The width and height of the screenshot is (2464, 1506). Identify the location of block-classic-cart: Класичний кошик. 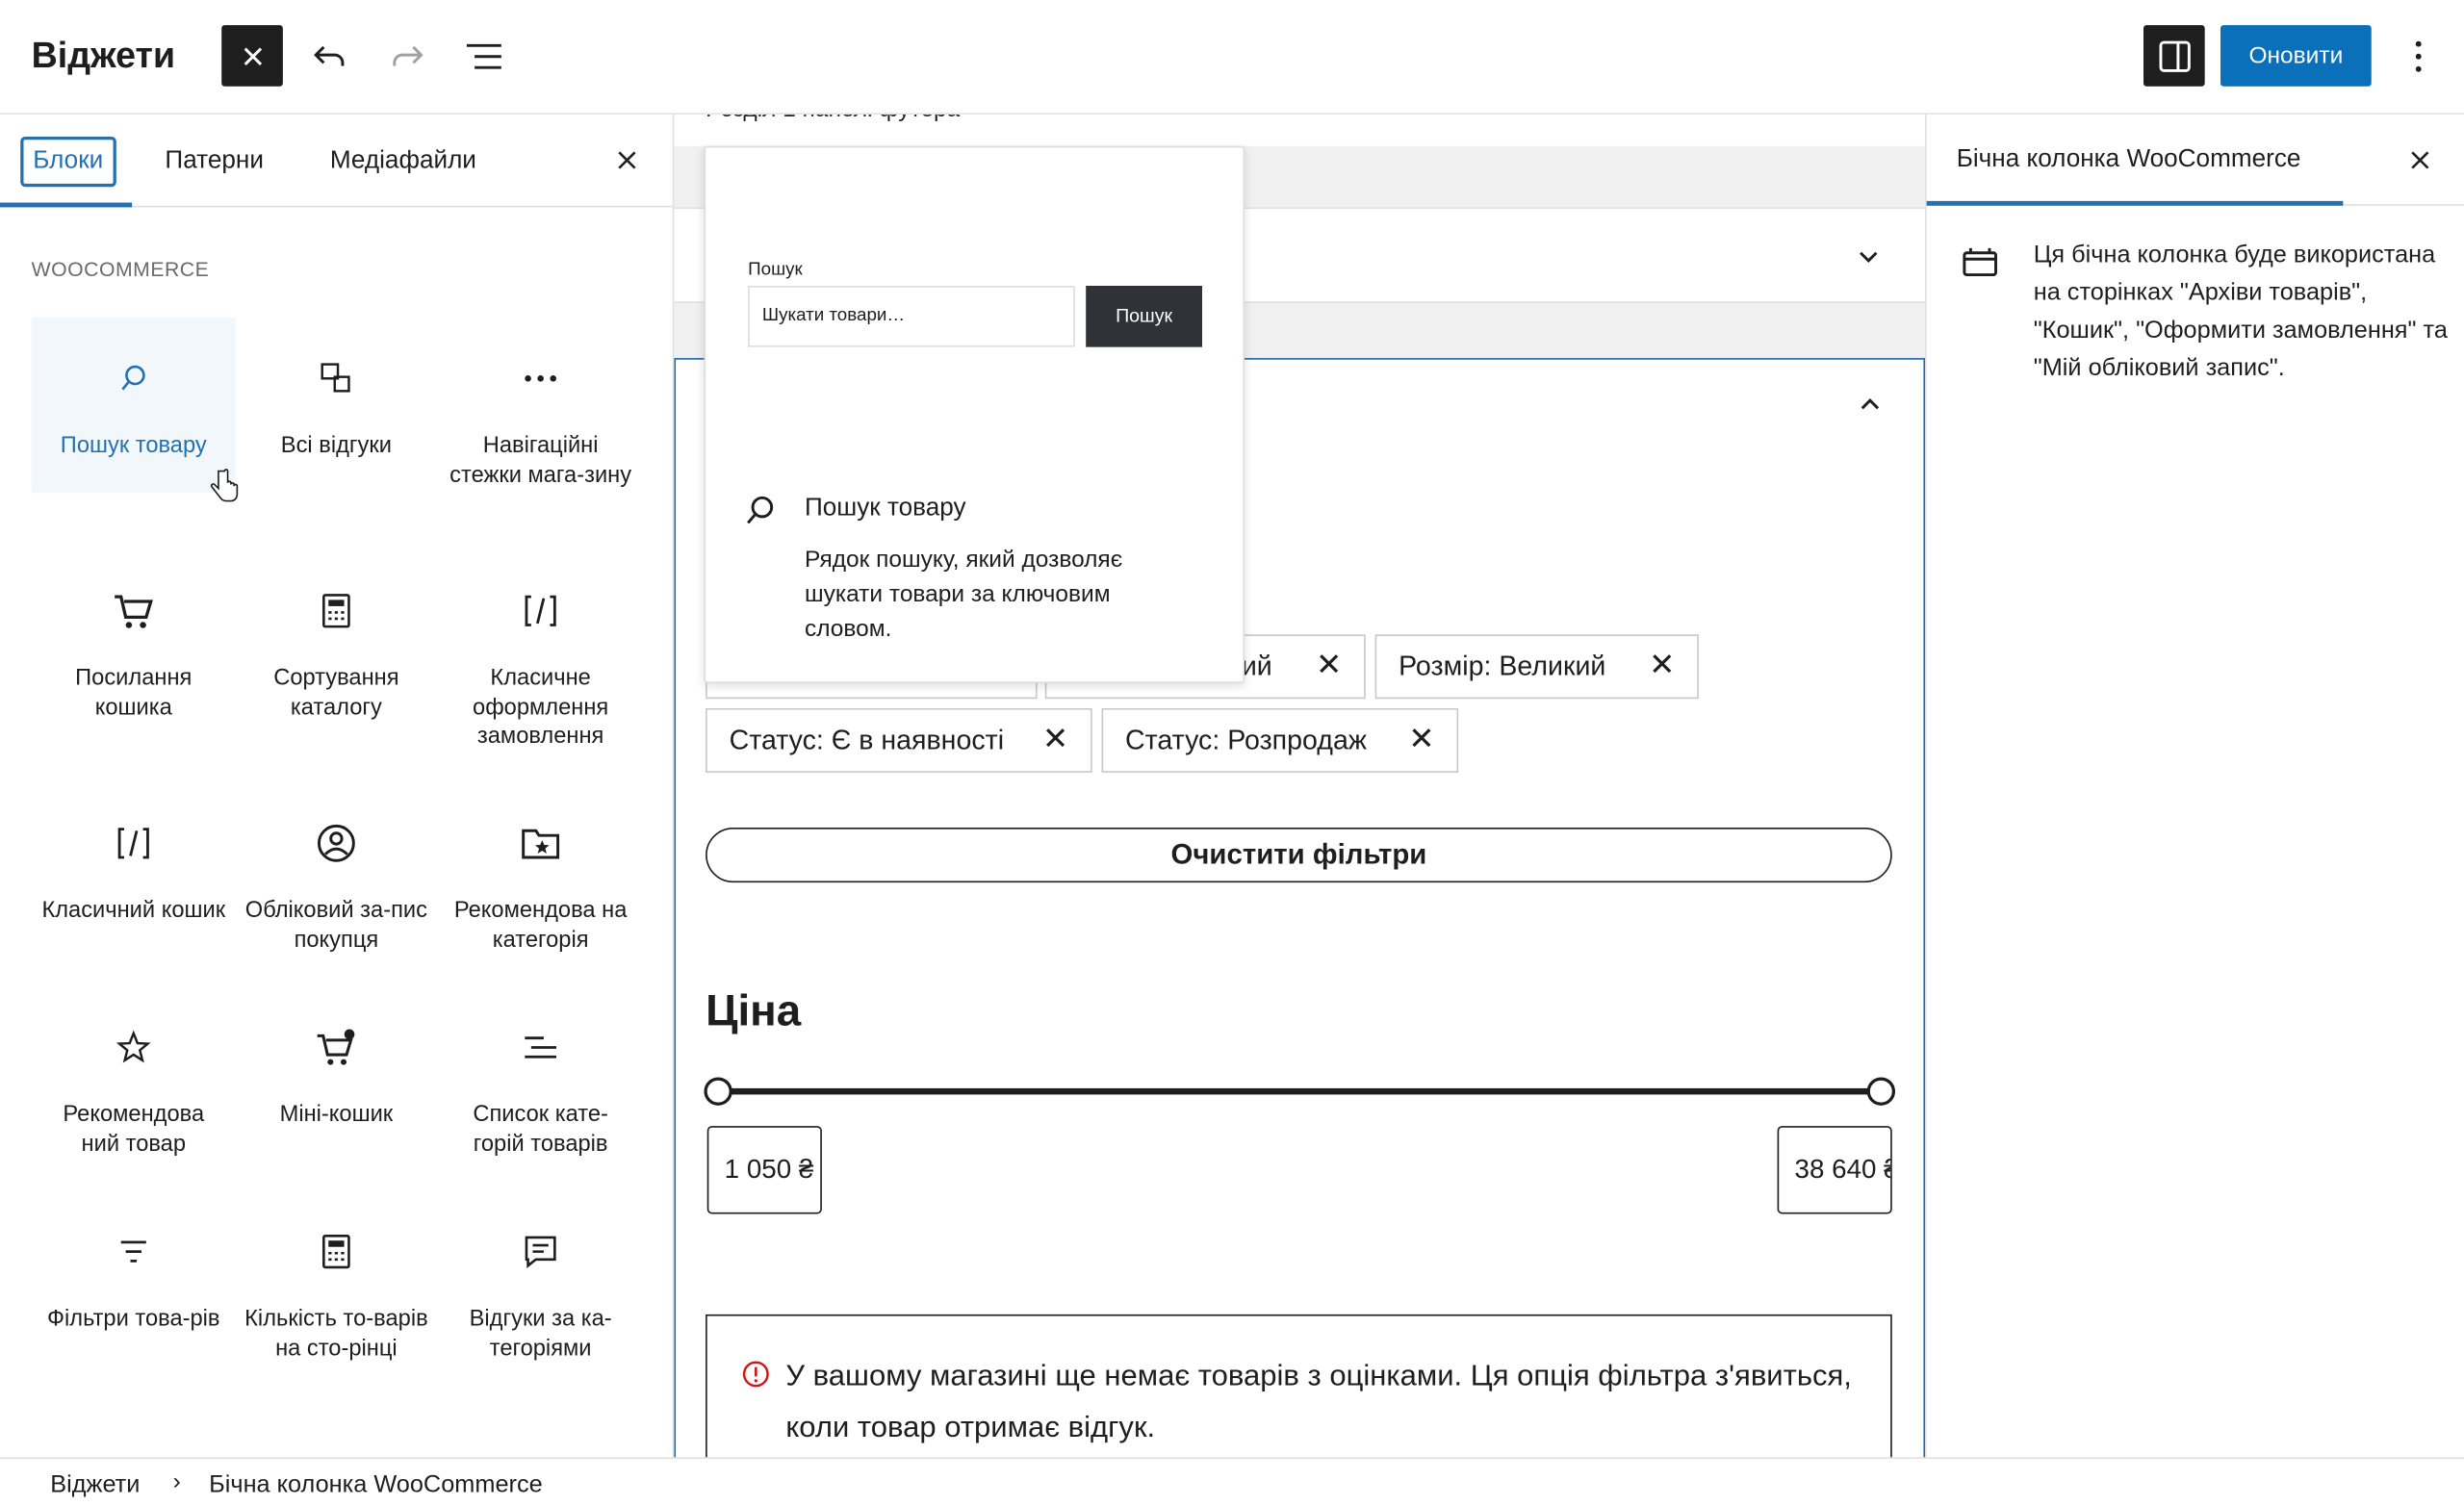
(134, 870).